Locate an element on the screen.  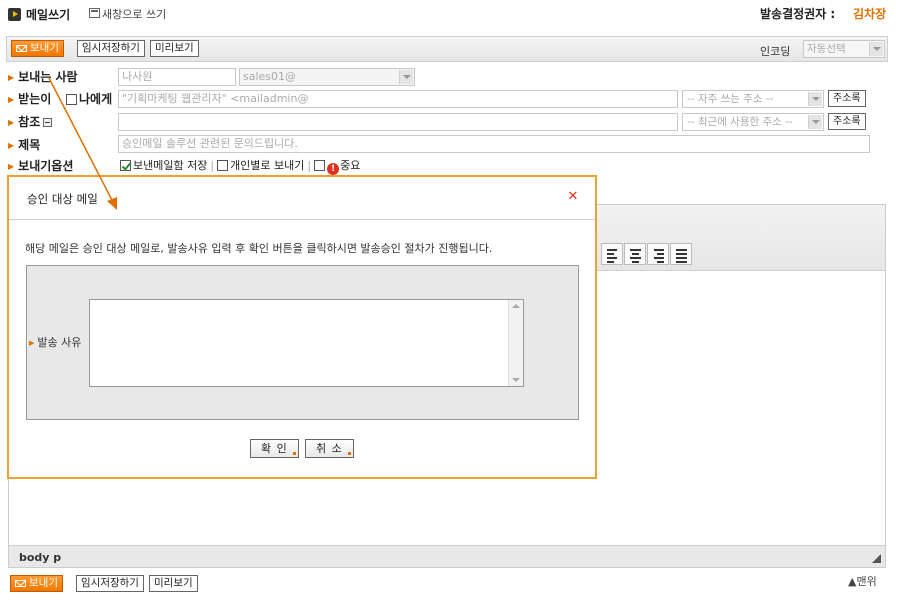
important-checkbox is located at coordinates (320, 165).